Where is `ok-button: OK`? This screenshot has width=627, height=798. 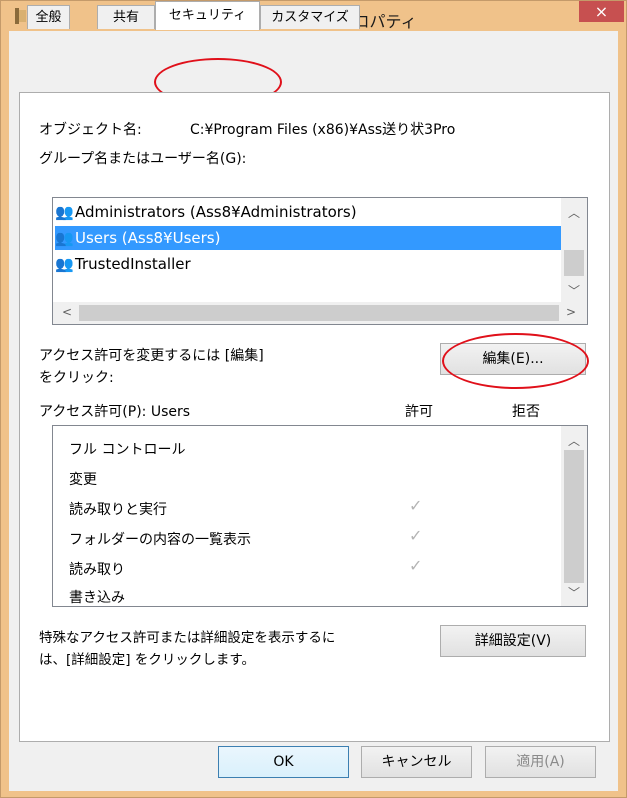 ok-button: OK is located at coordinates (283, 762).